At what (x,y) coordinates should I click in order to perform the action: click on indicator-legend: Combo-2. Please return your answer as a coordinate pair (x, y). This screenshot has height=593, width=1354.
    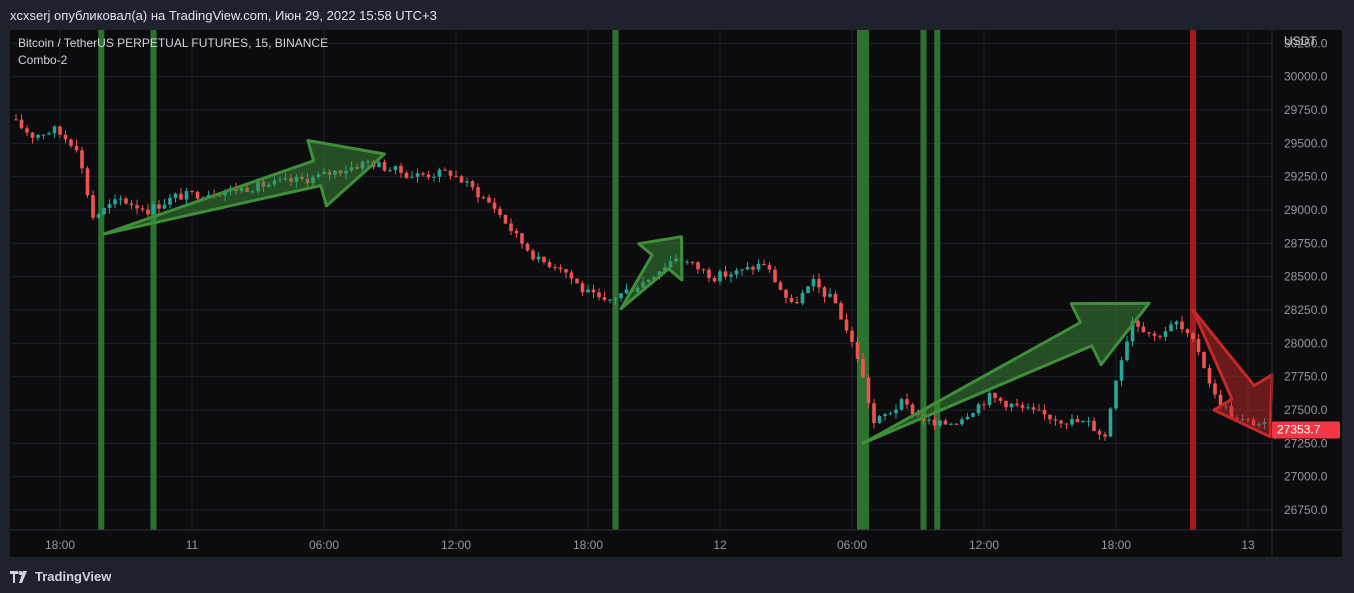
    Looking at the image, I should click on (43, 60).